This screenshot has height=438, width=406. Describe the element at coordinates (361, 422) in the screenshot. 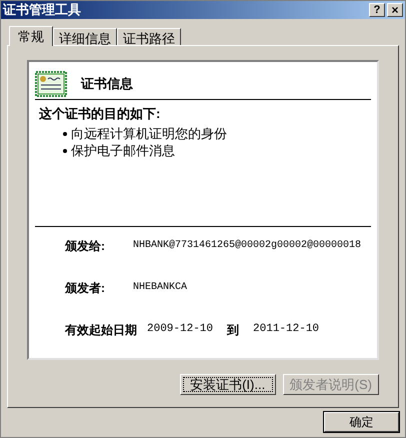

I see `ok-button: 确定` at that location.